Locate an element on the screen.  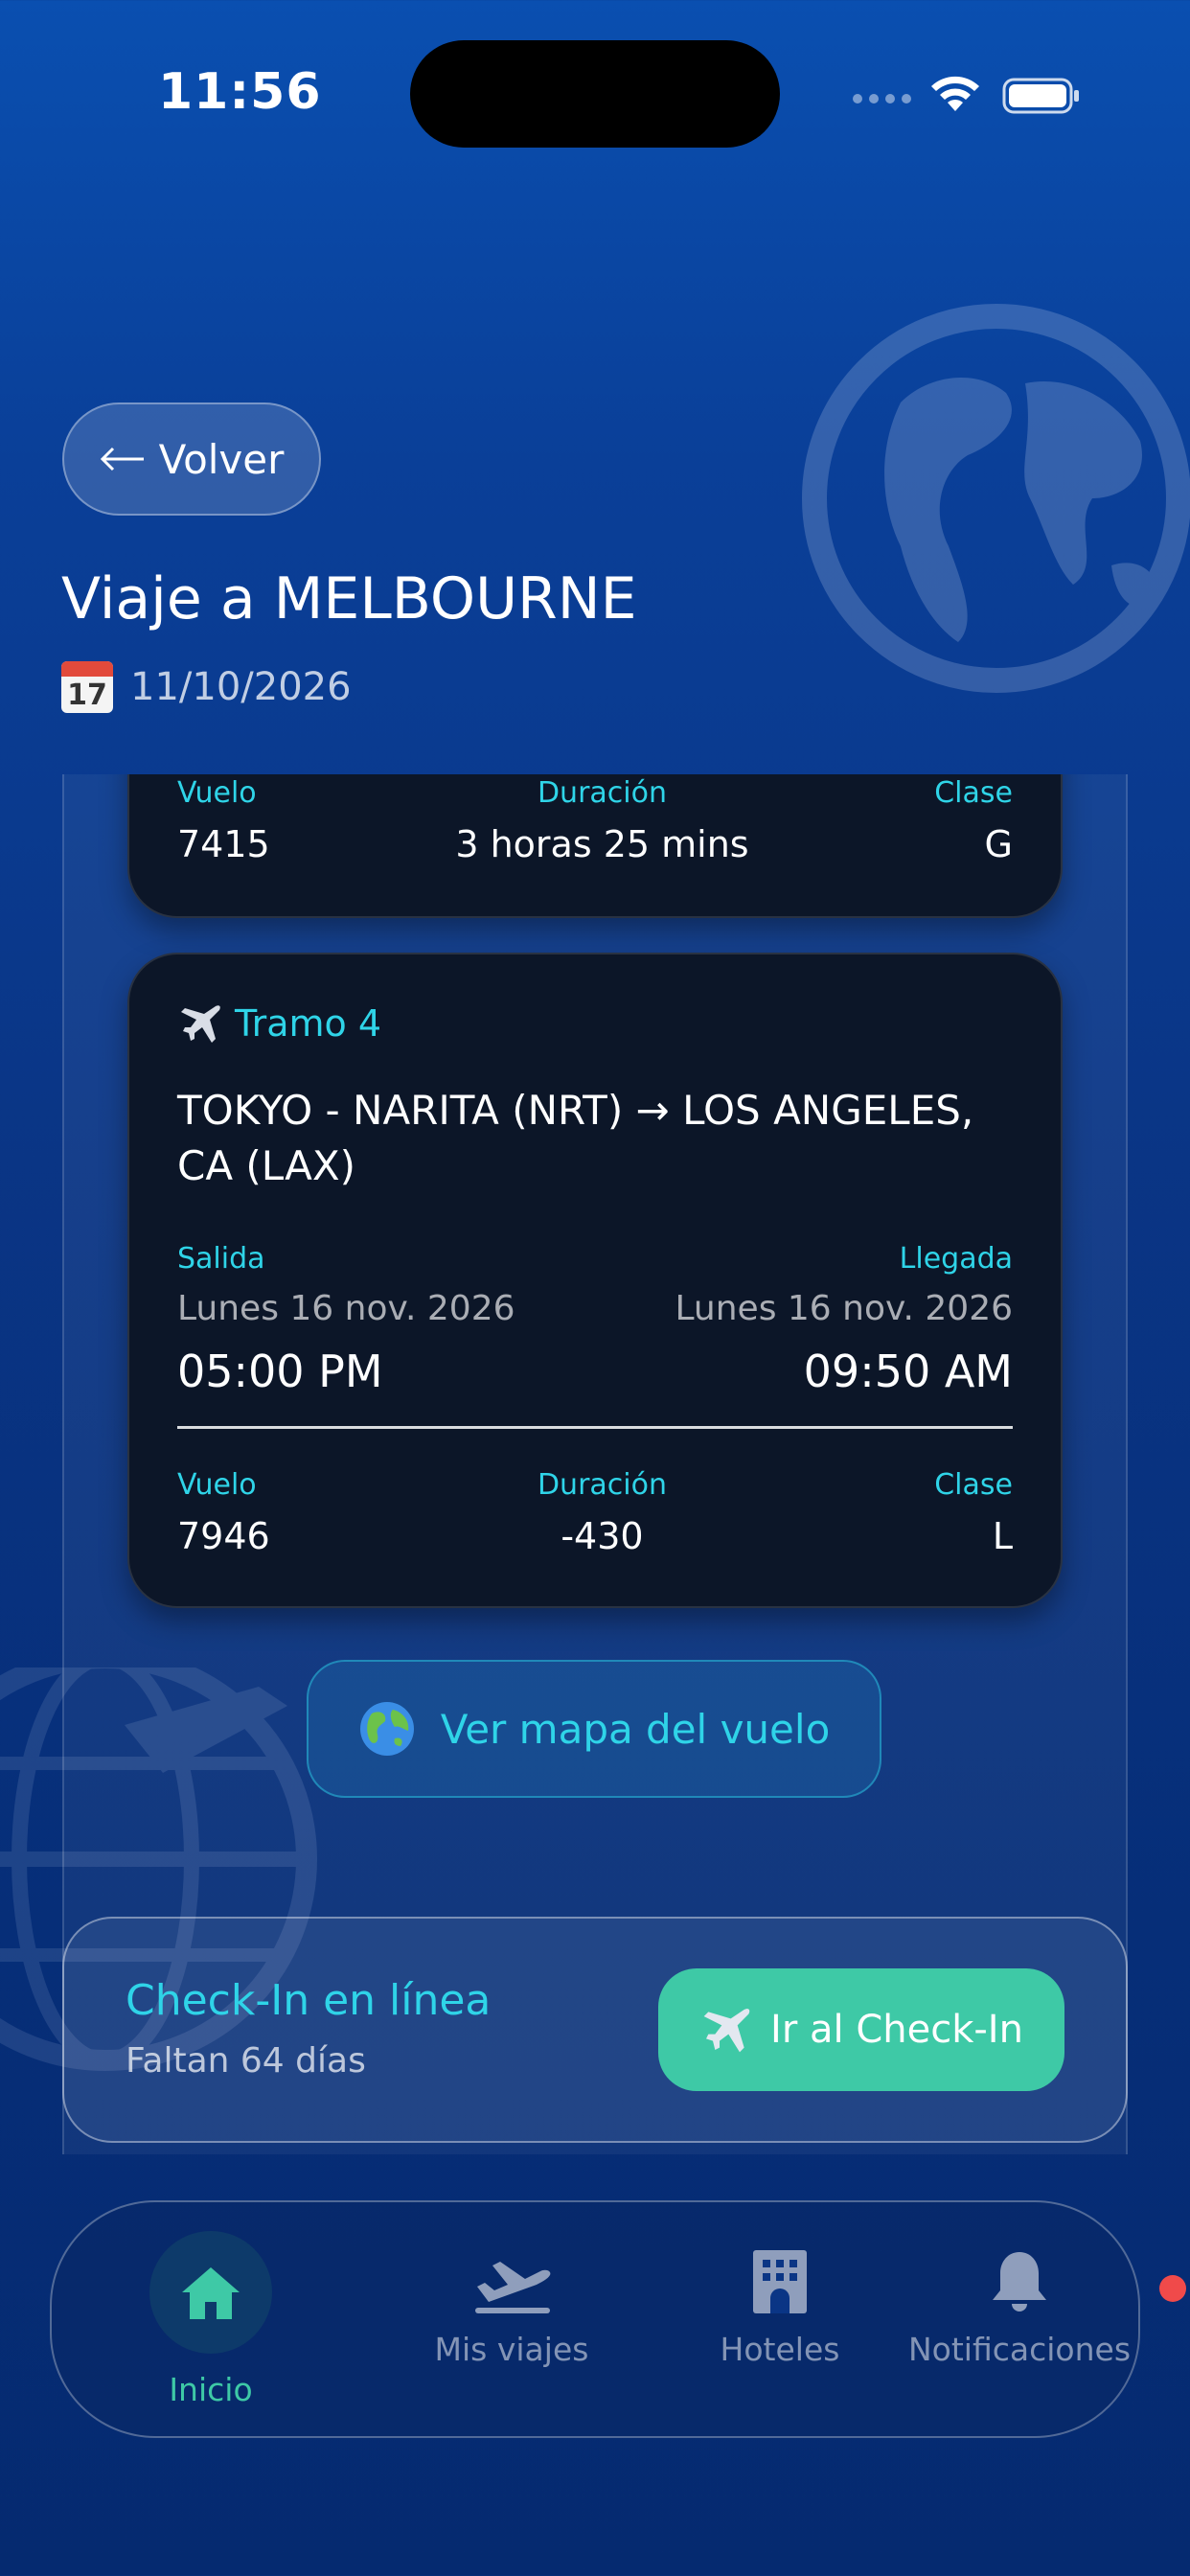
departure-date: Lunes 16 nov. 2026 is located at coordinates (346, 1308).